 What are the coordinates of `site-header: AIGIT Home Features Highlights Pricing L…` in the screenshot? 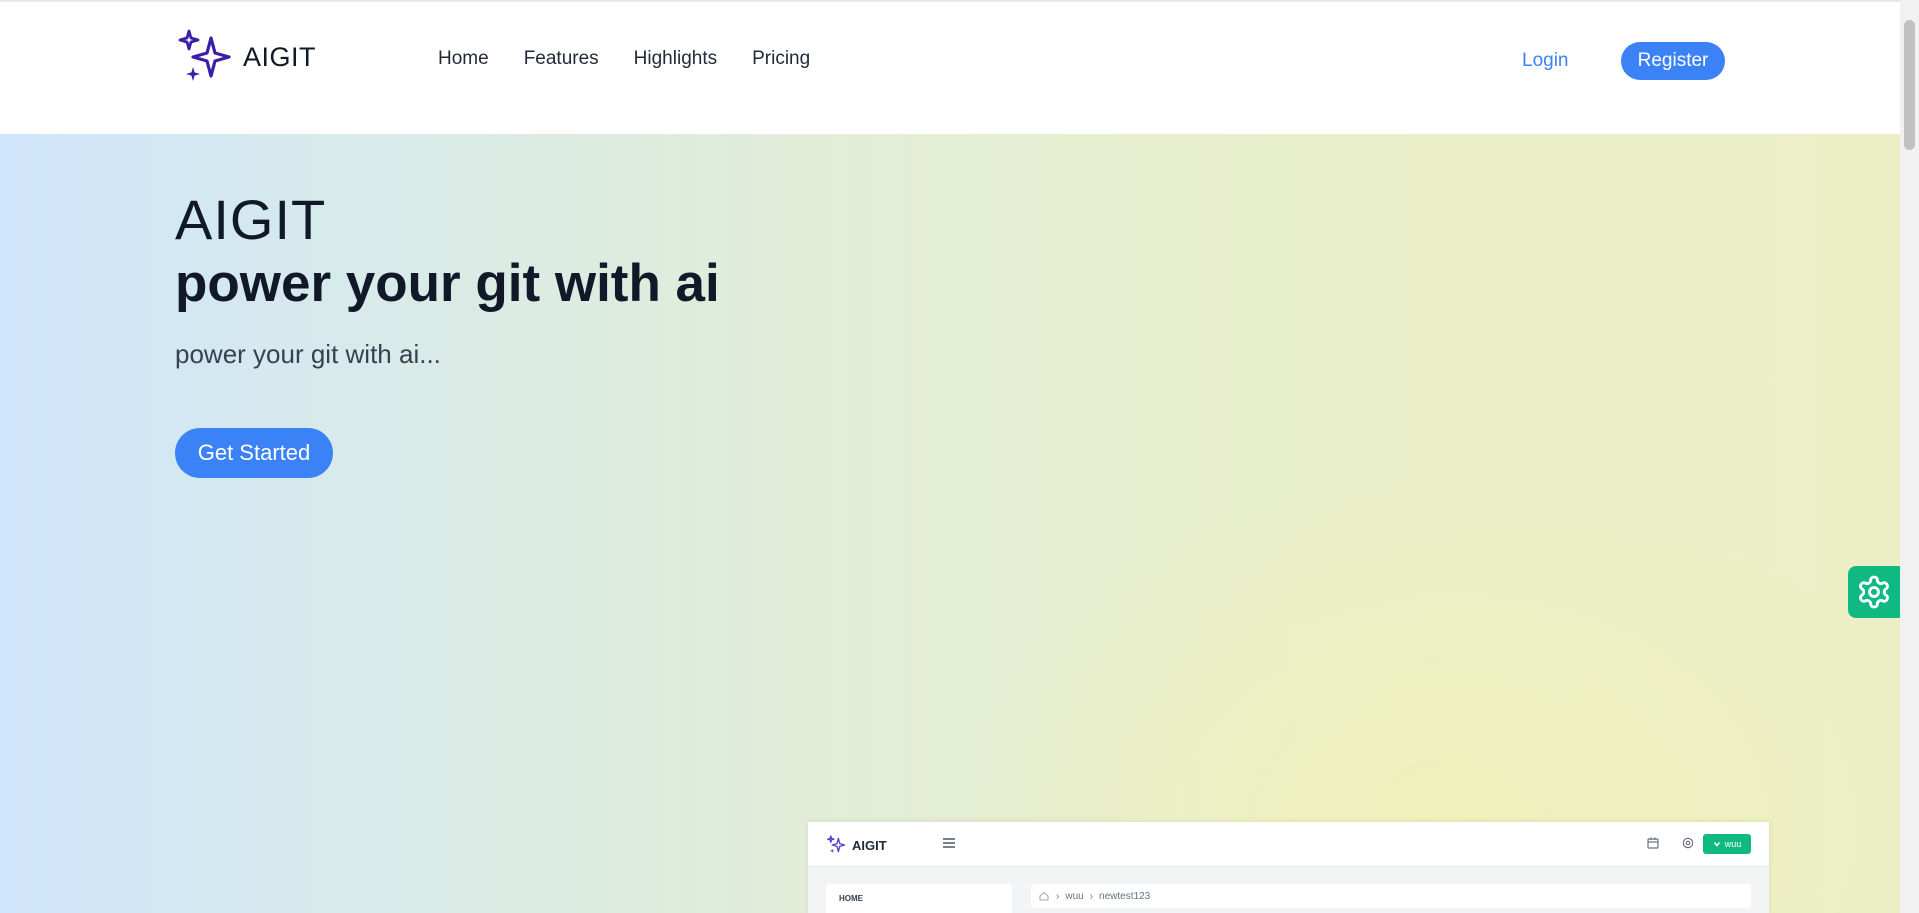 It's located at (950, 68).